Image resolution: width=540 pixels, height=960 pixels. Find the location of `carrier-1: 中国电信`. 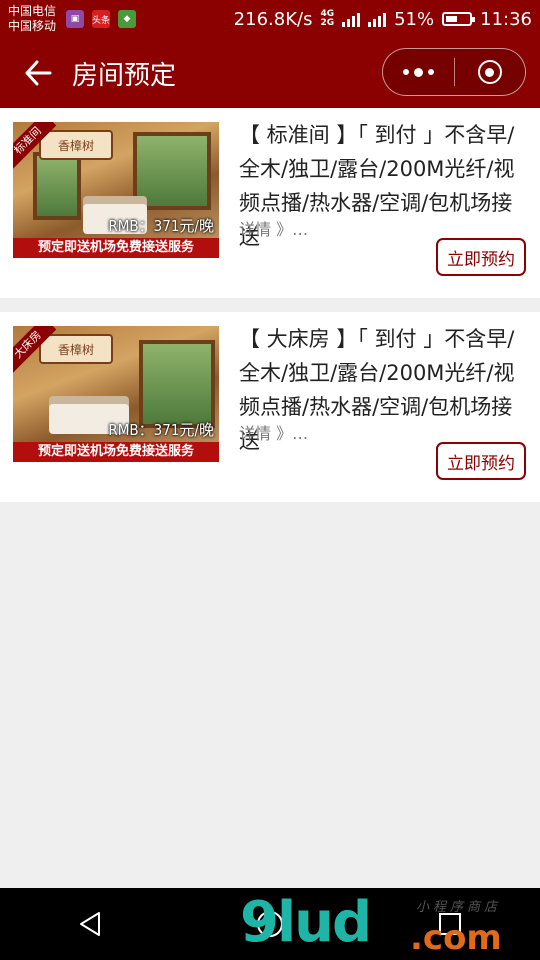

carrier-1: 中国电信 is located at coordinates (32, 11).